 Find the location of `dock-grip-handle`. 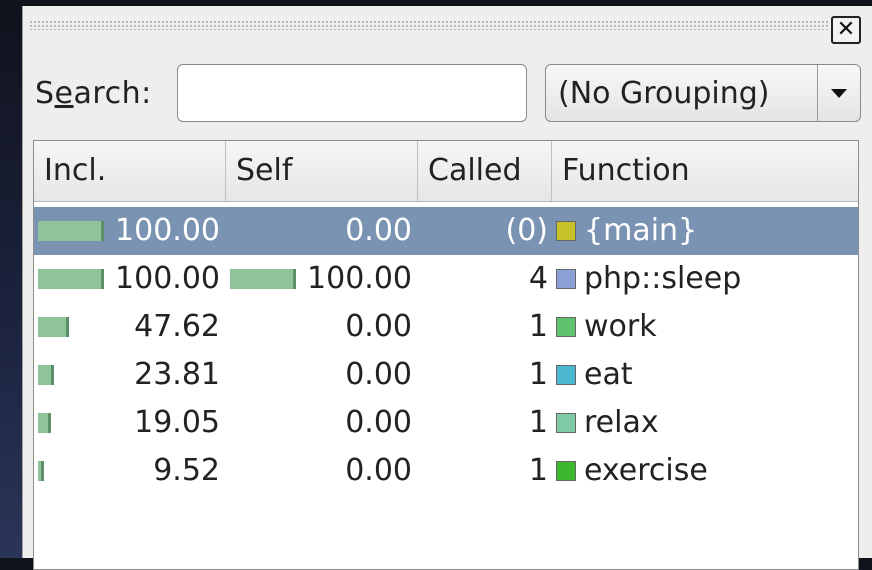

dock-grip-handle is located at coordinates (429, 25).